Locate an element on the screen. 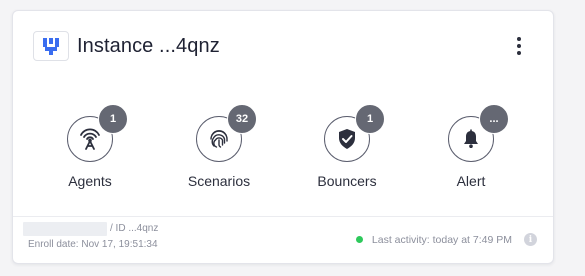  activity-status: Last activity: today at 7:49 PM i is located at coordinates (446, 239).